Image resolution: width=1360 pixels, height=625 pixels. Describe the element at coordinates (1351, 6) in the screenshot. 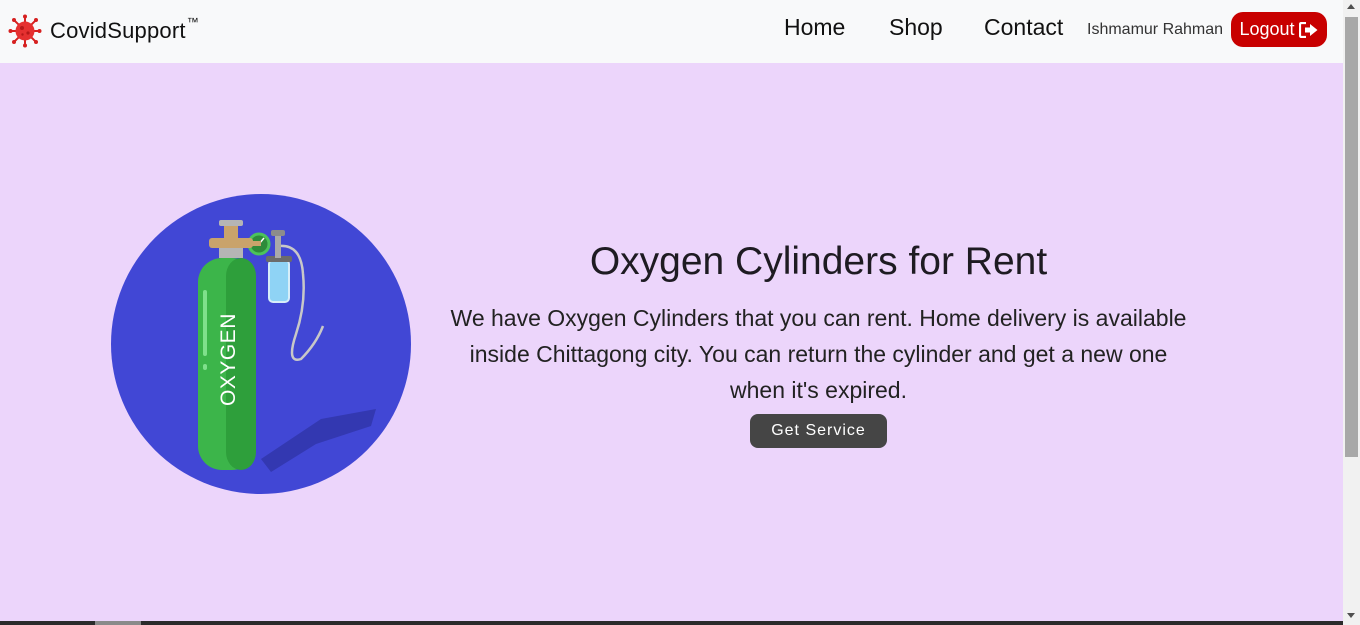

I see `scroll-up-arrow-icon` at that location.